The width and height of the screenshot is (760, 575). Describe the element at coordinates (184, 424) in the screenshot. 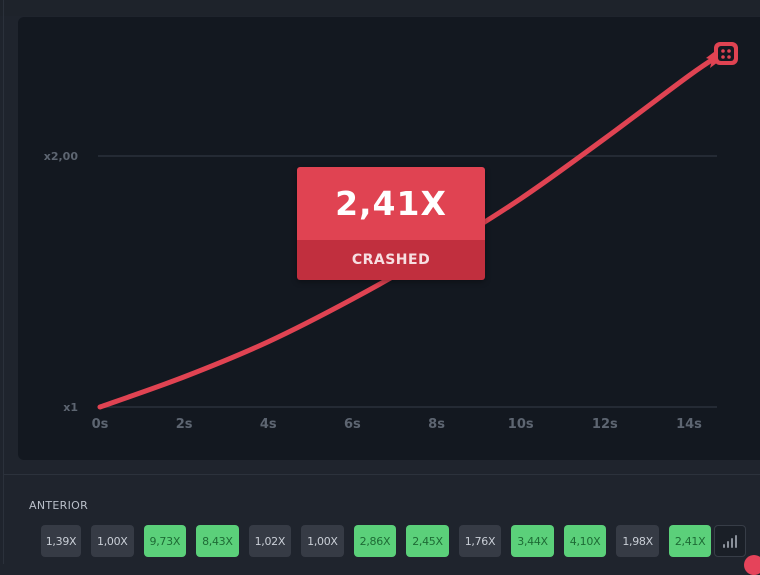

I see `x-tick-label: 2s` at that location.